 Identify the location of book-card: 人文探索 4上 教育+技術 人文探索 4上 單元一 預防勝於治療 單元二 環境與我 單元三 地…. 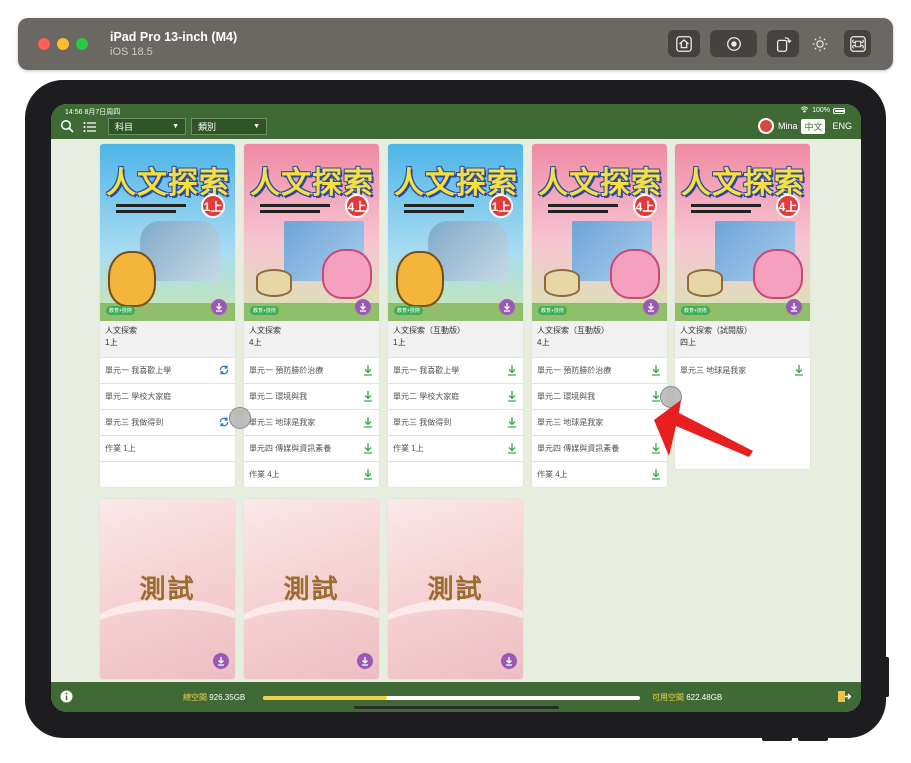
(311, 315).